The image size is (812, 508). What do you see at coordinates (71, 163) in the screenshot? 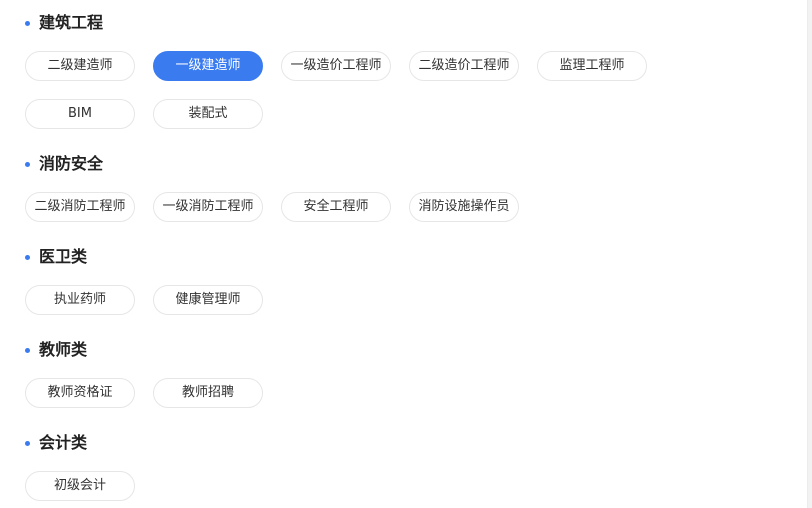
I see `section-title-text: 消防安全` at bounding box center [71, 163].